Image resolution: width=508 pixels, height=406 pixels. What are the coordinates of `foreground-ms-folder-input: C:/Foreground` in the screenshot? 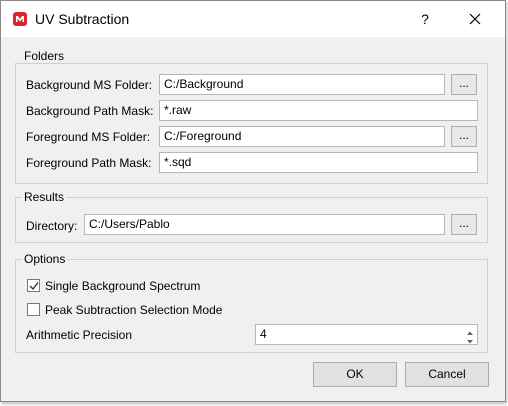 It's located at (302, 136).